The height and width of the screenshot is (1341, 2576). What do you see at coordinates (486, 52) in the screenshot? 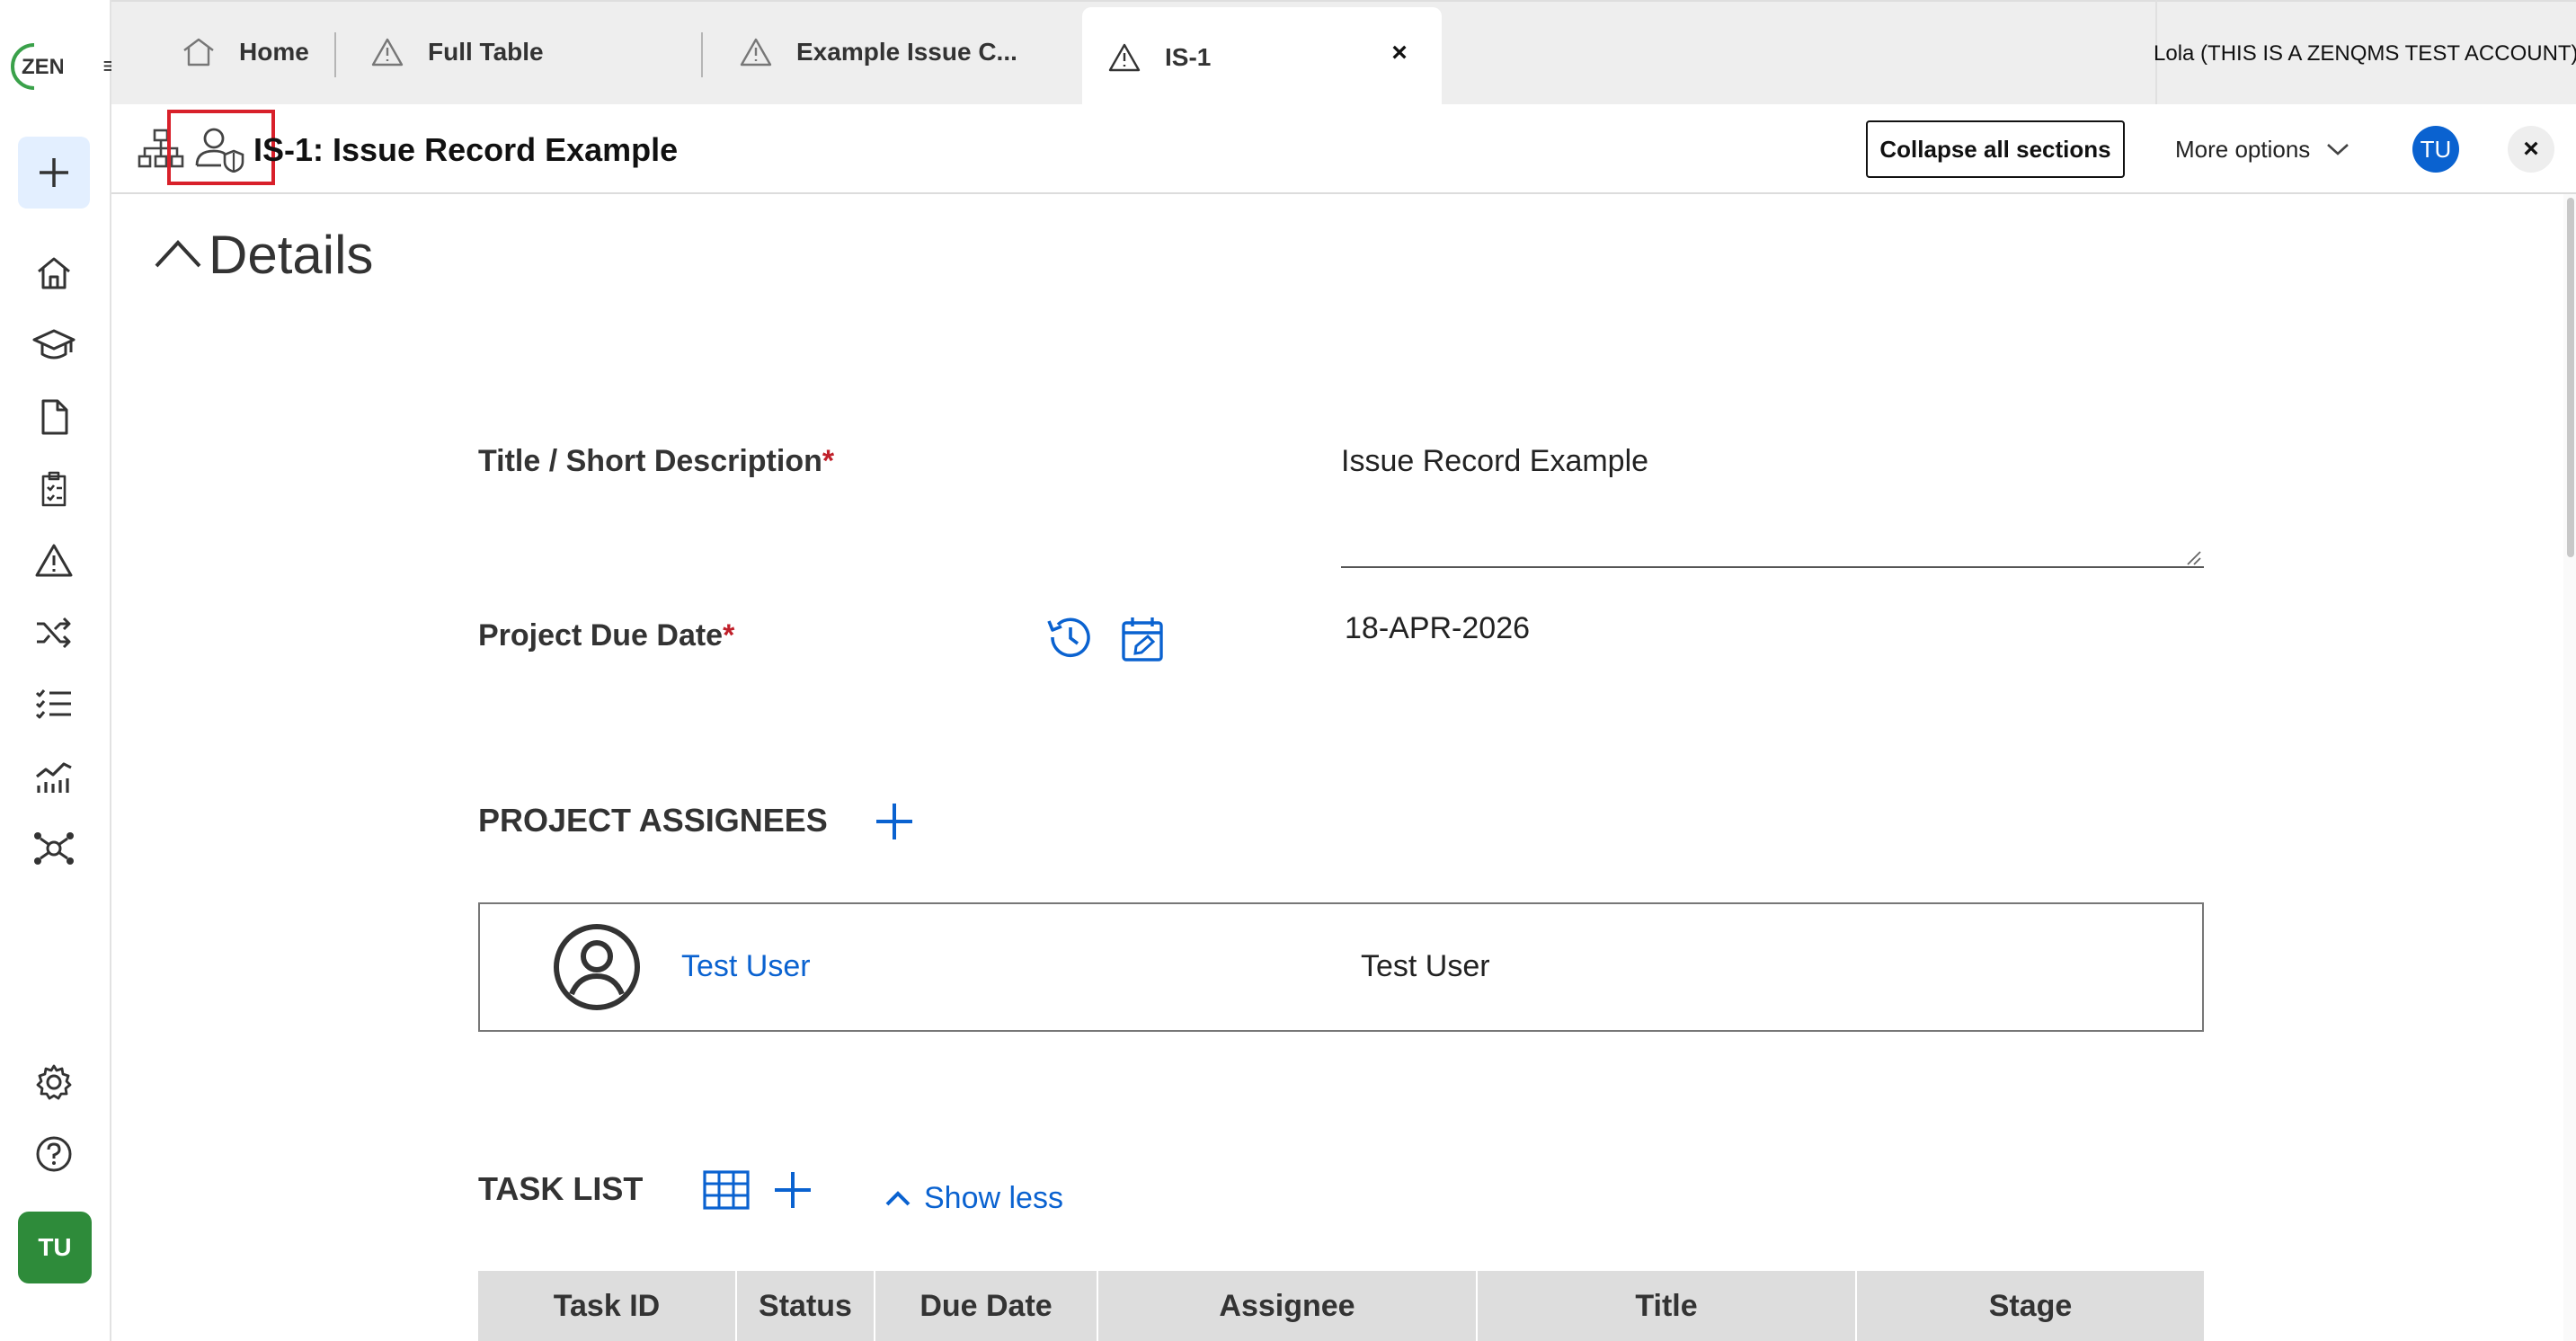
I see `tab-label: Full Table` at bounding box center [486, 52].